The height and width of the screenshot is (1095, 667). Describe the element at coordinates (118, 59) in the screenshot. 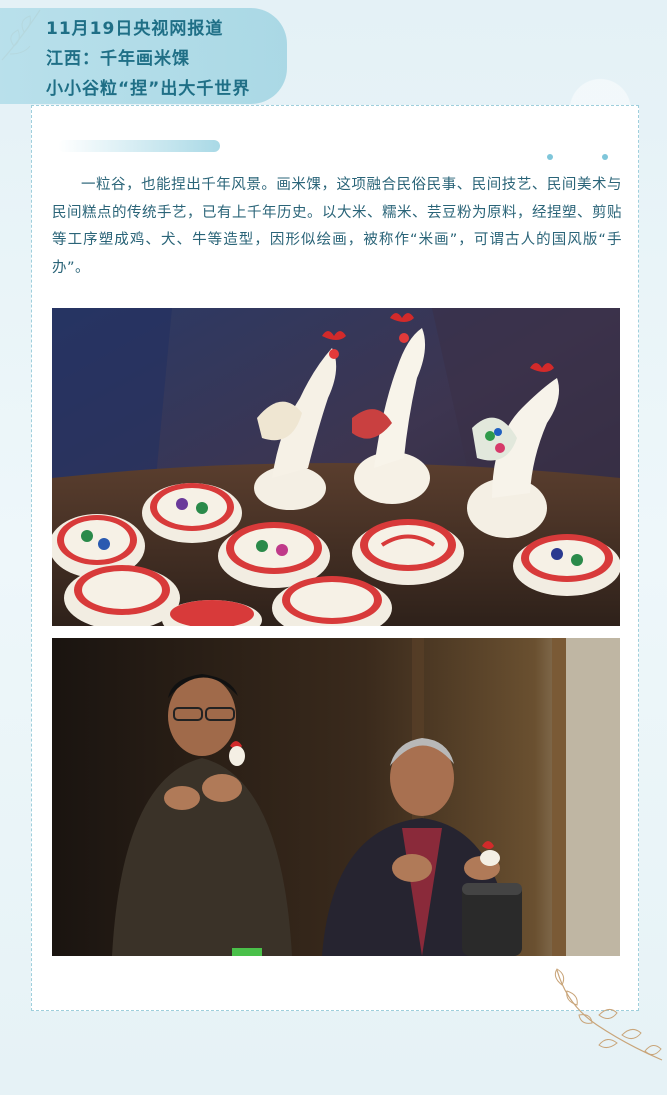

I see `header-title: 江西：千年画米馃` at that location.